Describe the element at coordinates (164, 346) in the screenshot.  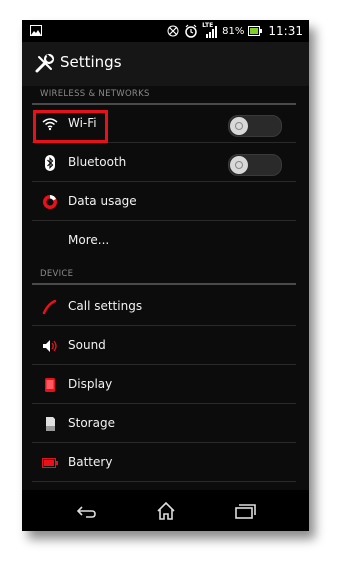
I see `settings-item-sound: Sound` at that location.